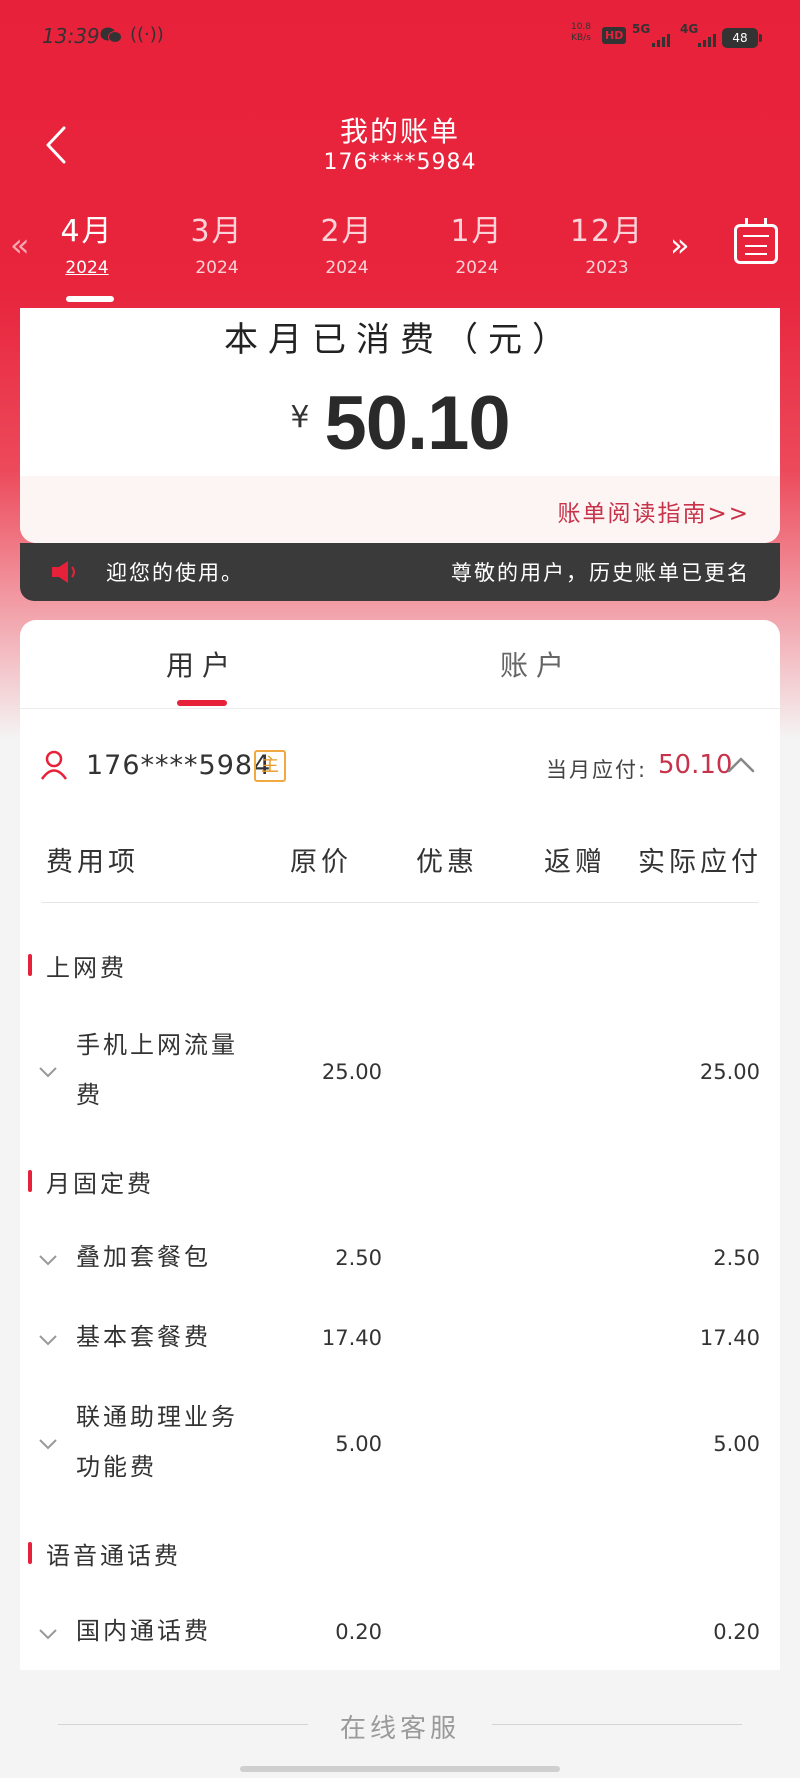  Describe the element at coordinates (641, 29) in the screenshot. I see `sim1-label: 5G` at that location.